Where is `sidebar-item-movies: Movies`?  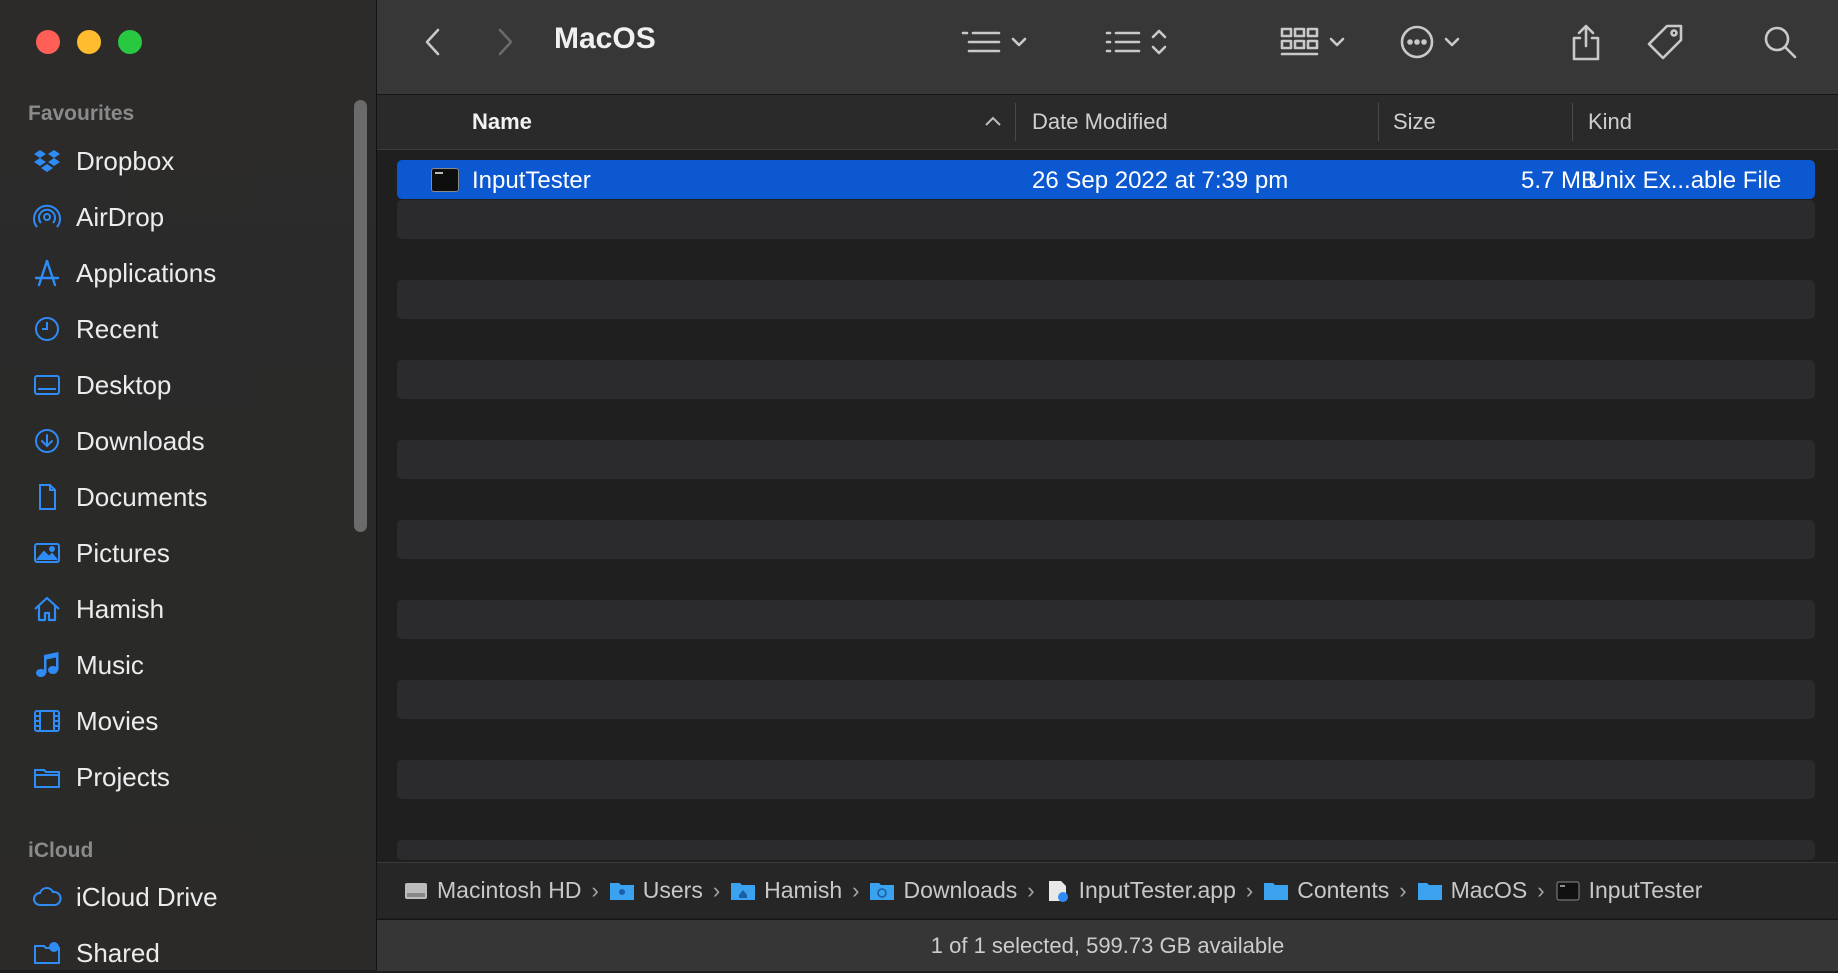 sidebar-item-movies: Movies is located at coordinates (188, 721).